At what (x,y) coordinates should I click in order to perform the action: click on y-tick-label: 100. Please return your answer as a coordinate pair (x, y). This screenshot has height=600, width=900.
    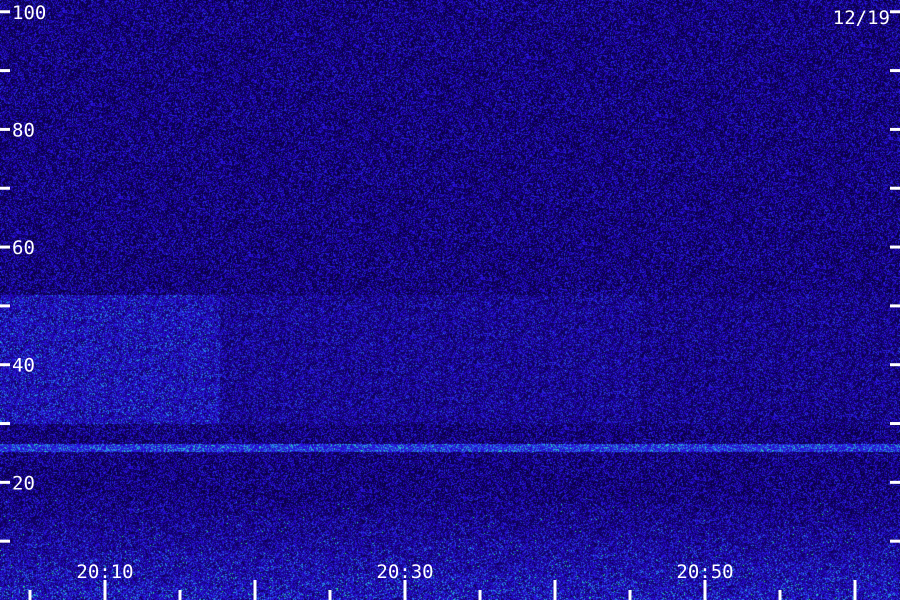
    Looking at the image, I should click on (29, 13).